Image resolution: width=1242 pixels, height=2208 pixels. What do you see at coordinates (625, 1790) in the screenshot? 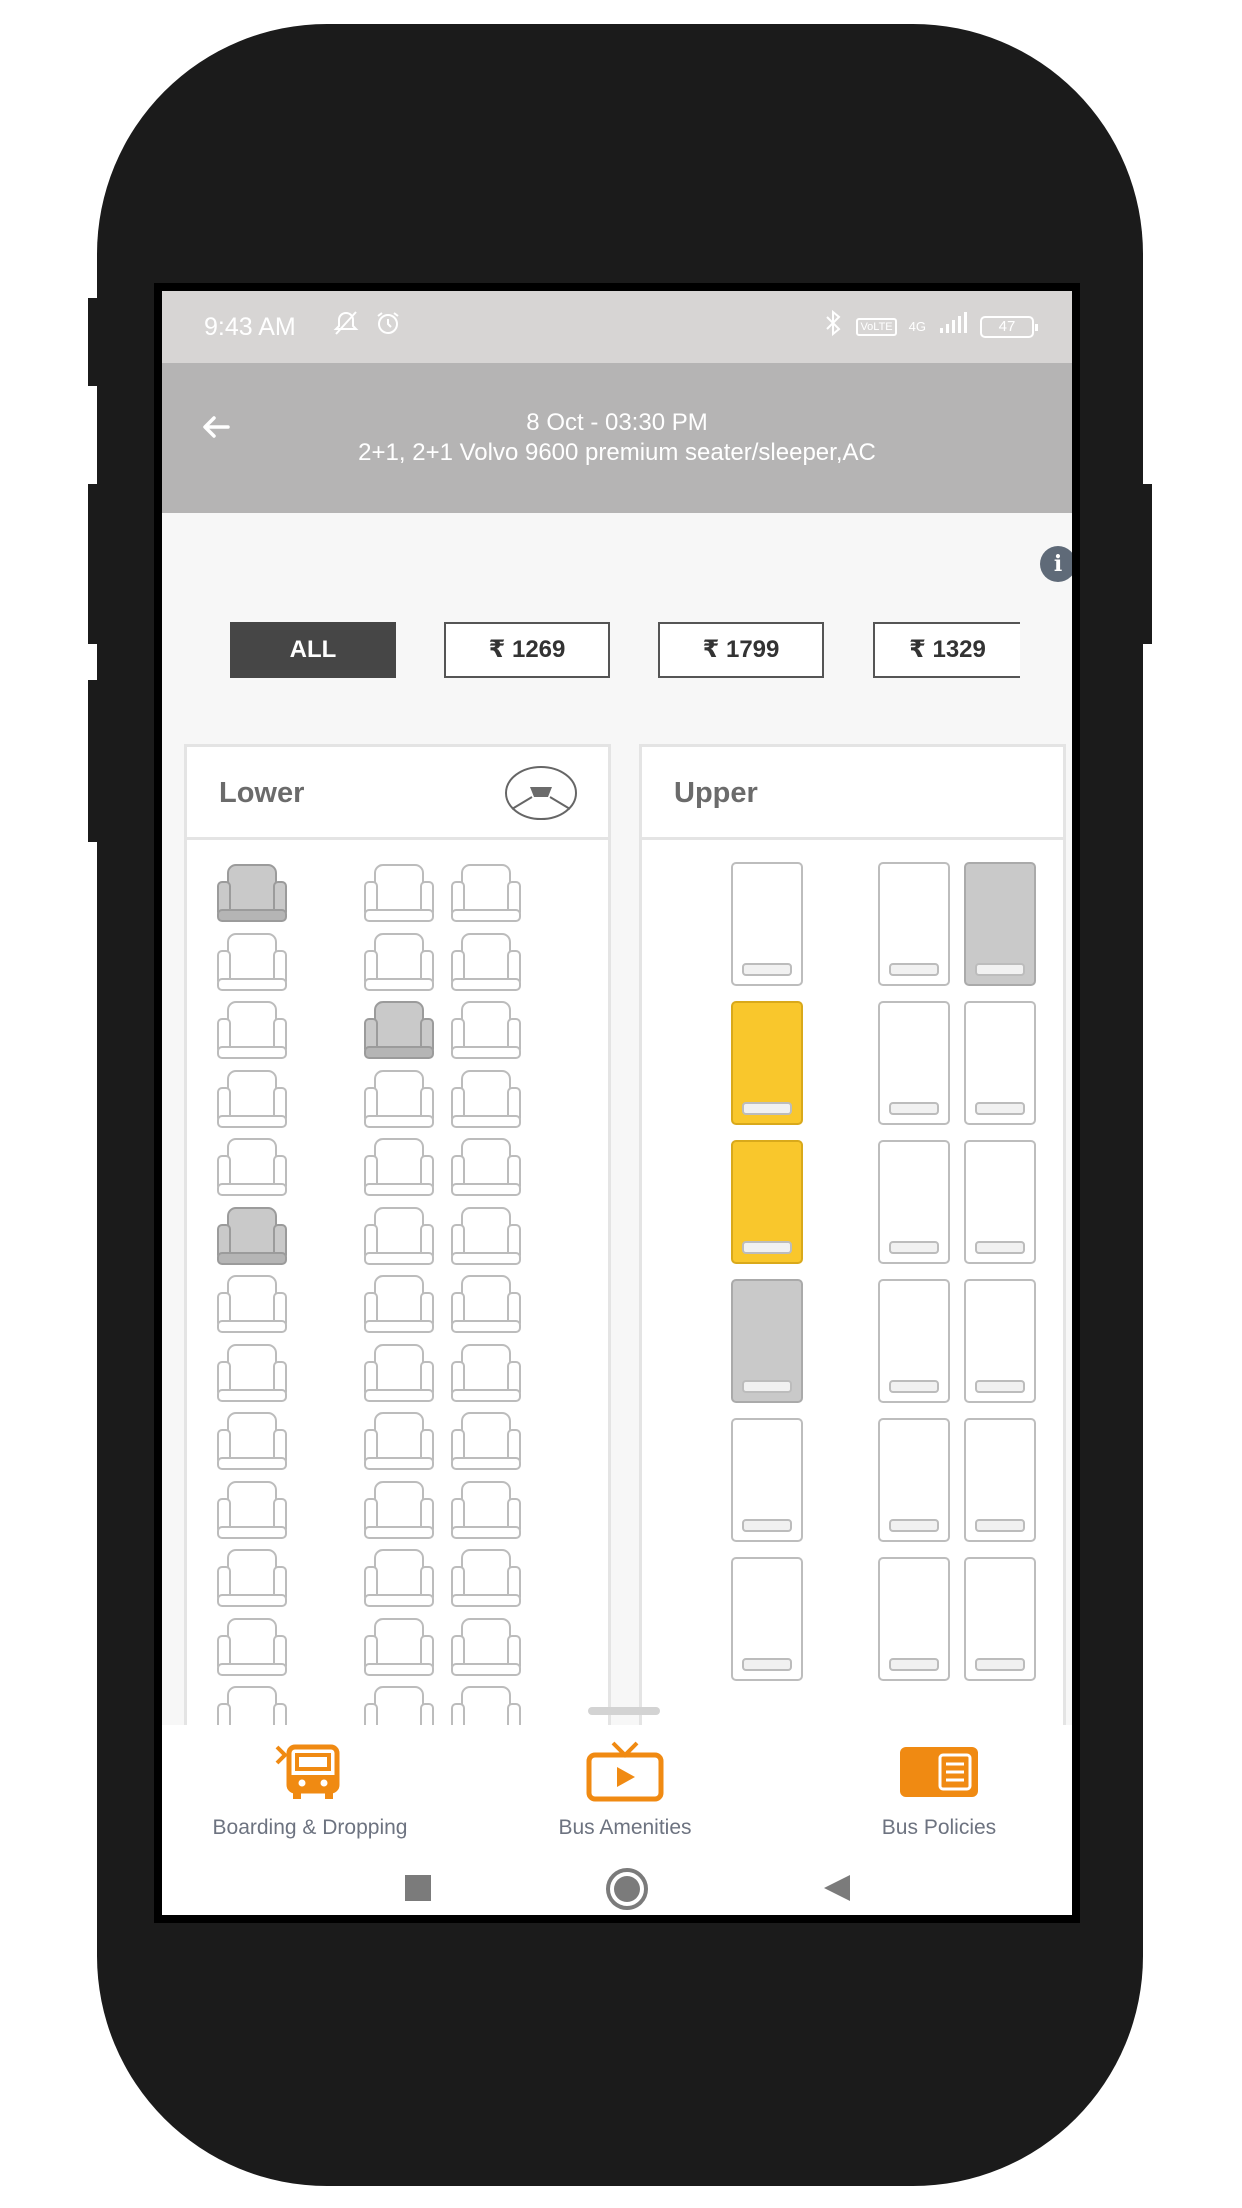
I see `tab-bus-amenities: Bus Amenities` at bounding box center [625, 1790].